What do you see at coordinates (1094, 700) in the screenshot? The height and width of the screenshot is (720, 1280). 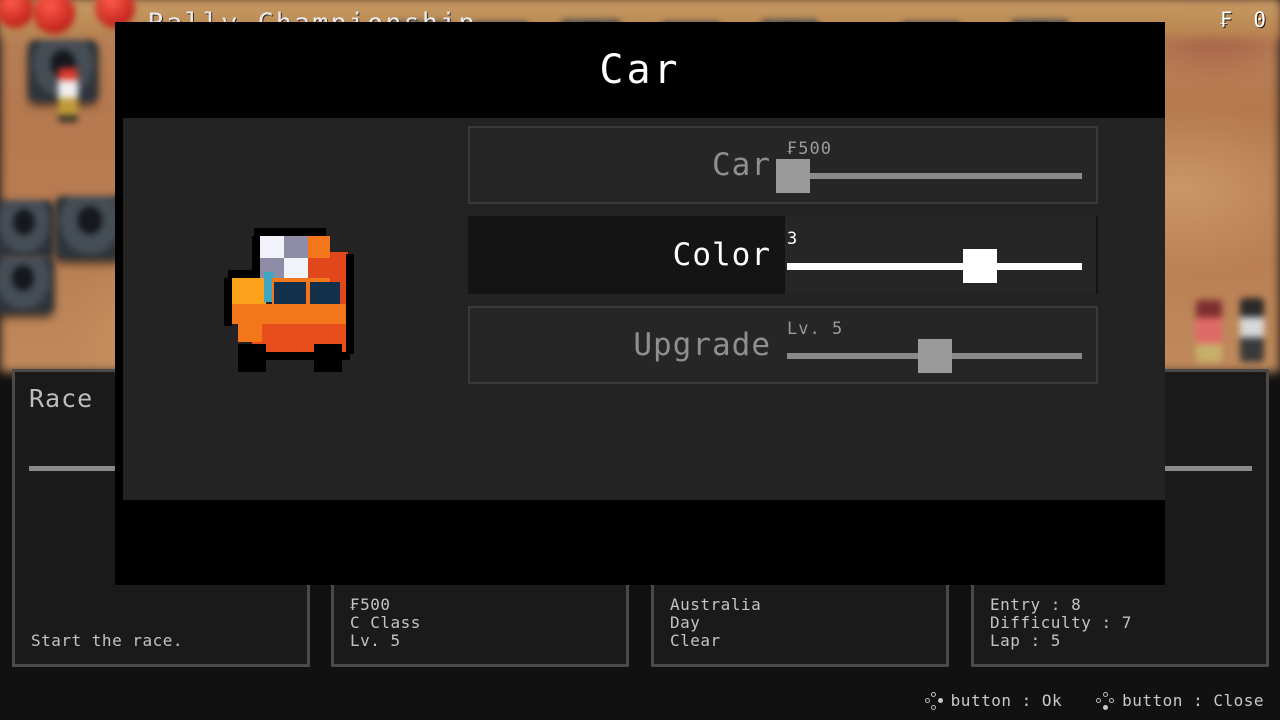 I see `button-hints: button : Ok button : Close` at bounding box center [1094, 700].